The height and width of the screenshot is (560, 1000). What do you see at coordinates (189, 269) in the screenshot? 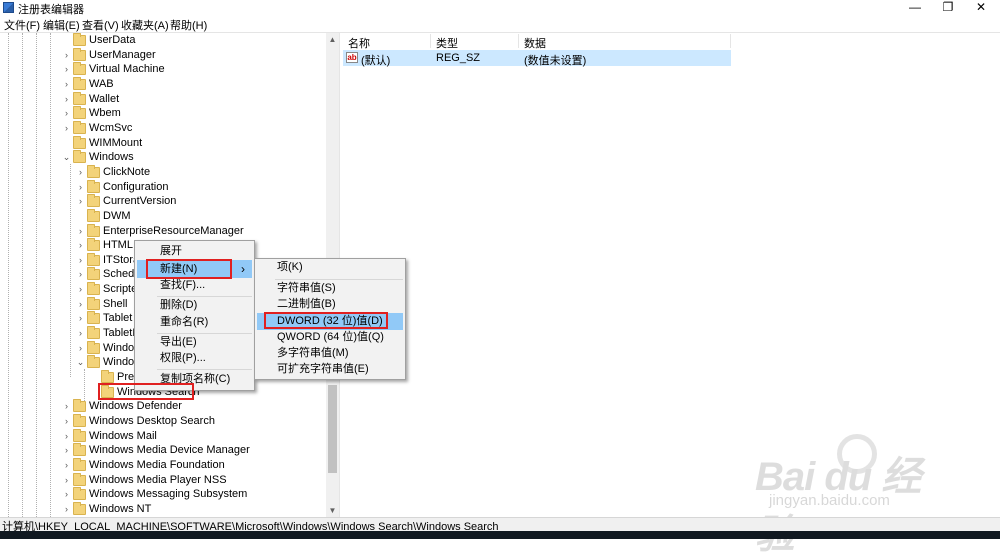
I see `annotation-box-new` at bounding box center [189, 269].